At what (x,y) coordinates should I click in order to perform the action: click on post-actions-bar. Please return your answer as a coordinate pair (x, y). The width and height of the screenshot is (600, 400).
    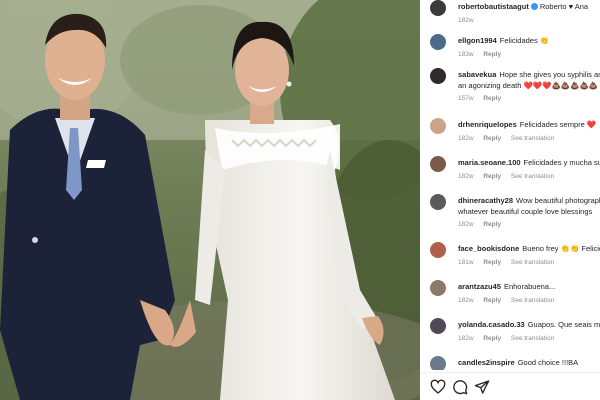
    Looking at the image, I should click on (510, 386).